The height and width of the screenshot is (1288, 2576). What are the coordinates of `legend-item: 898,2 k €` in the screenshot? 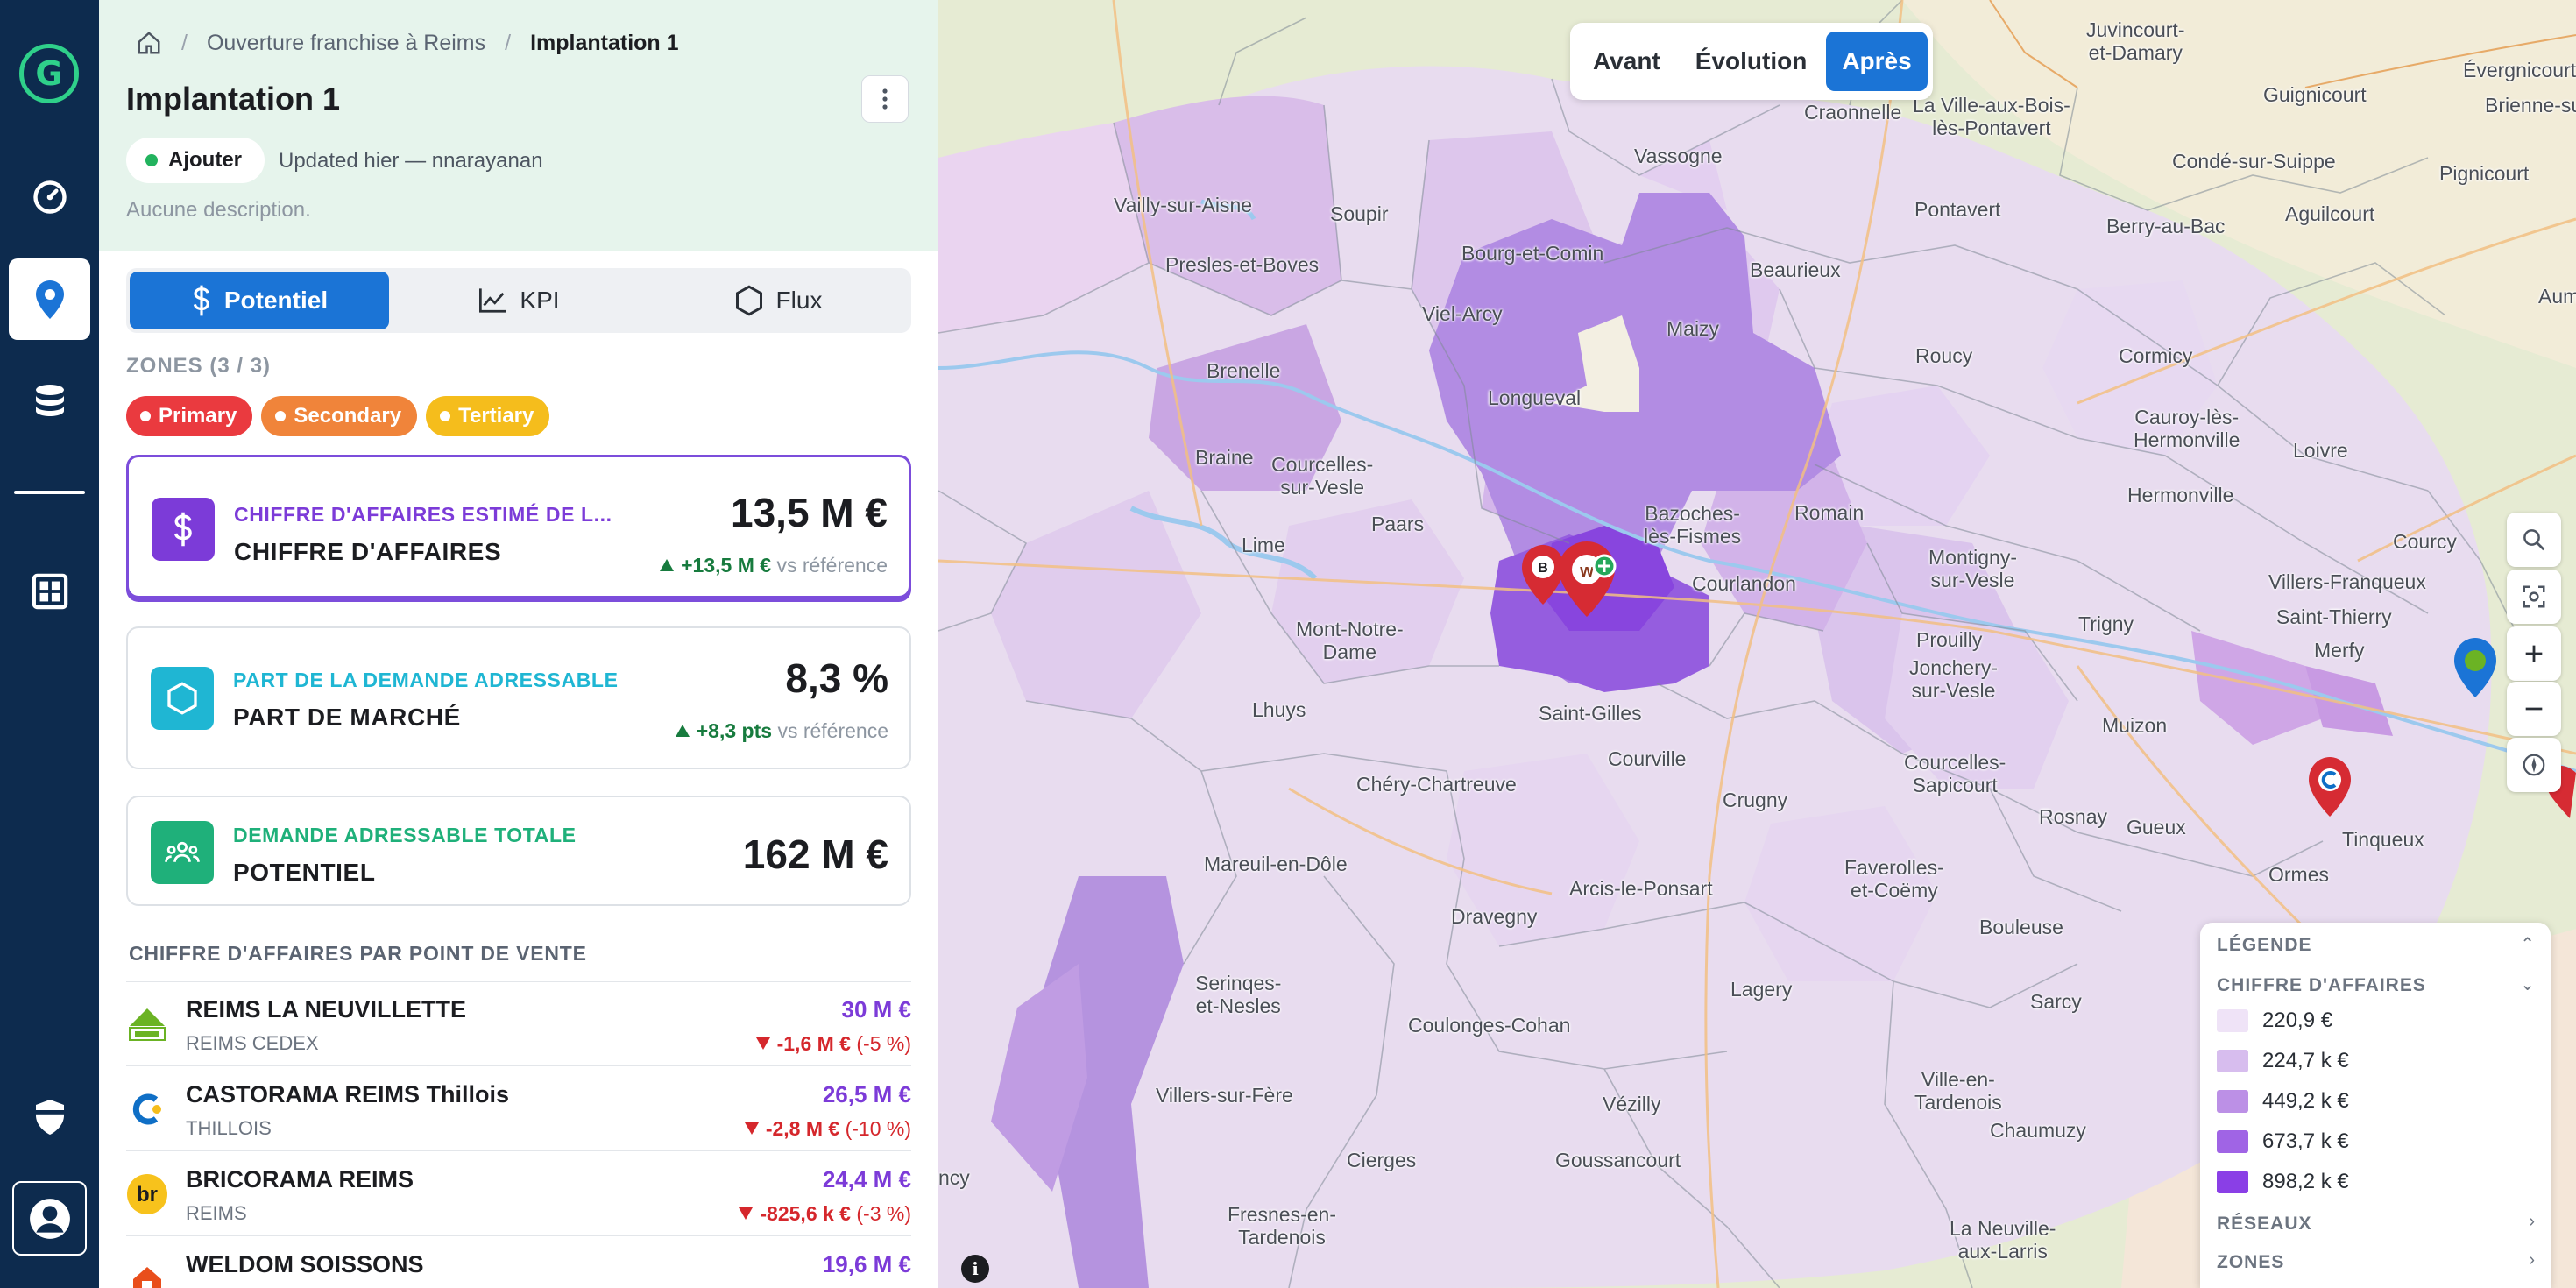 It's located at (2283, 1182).